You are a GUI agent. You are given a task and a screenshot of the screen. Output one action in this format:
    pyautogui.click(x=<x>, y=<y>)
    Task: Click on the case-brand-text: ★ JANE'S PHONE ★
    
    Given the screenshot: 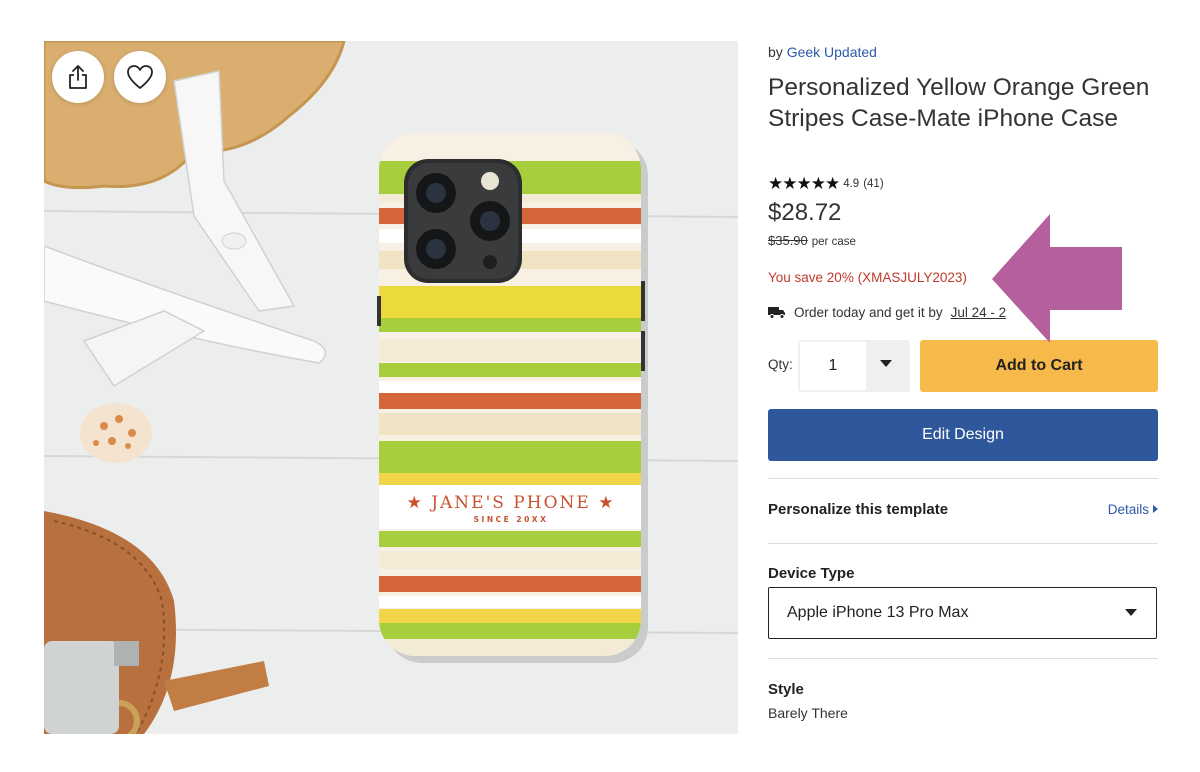 What is the action you would take?
    pyautogui.click(x=511, y=503)
    